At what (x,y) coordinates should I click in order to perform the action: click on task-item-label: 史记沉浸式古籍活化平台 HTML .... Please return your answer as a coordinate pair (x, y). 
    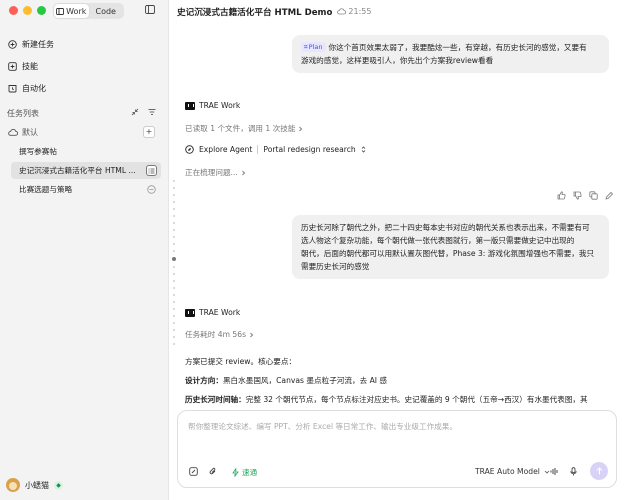
    Looking at the image, I should click on (77, 170).